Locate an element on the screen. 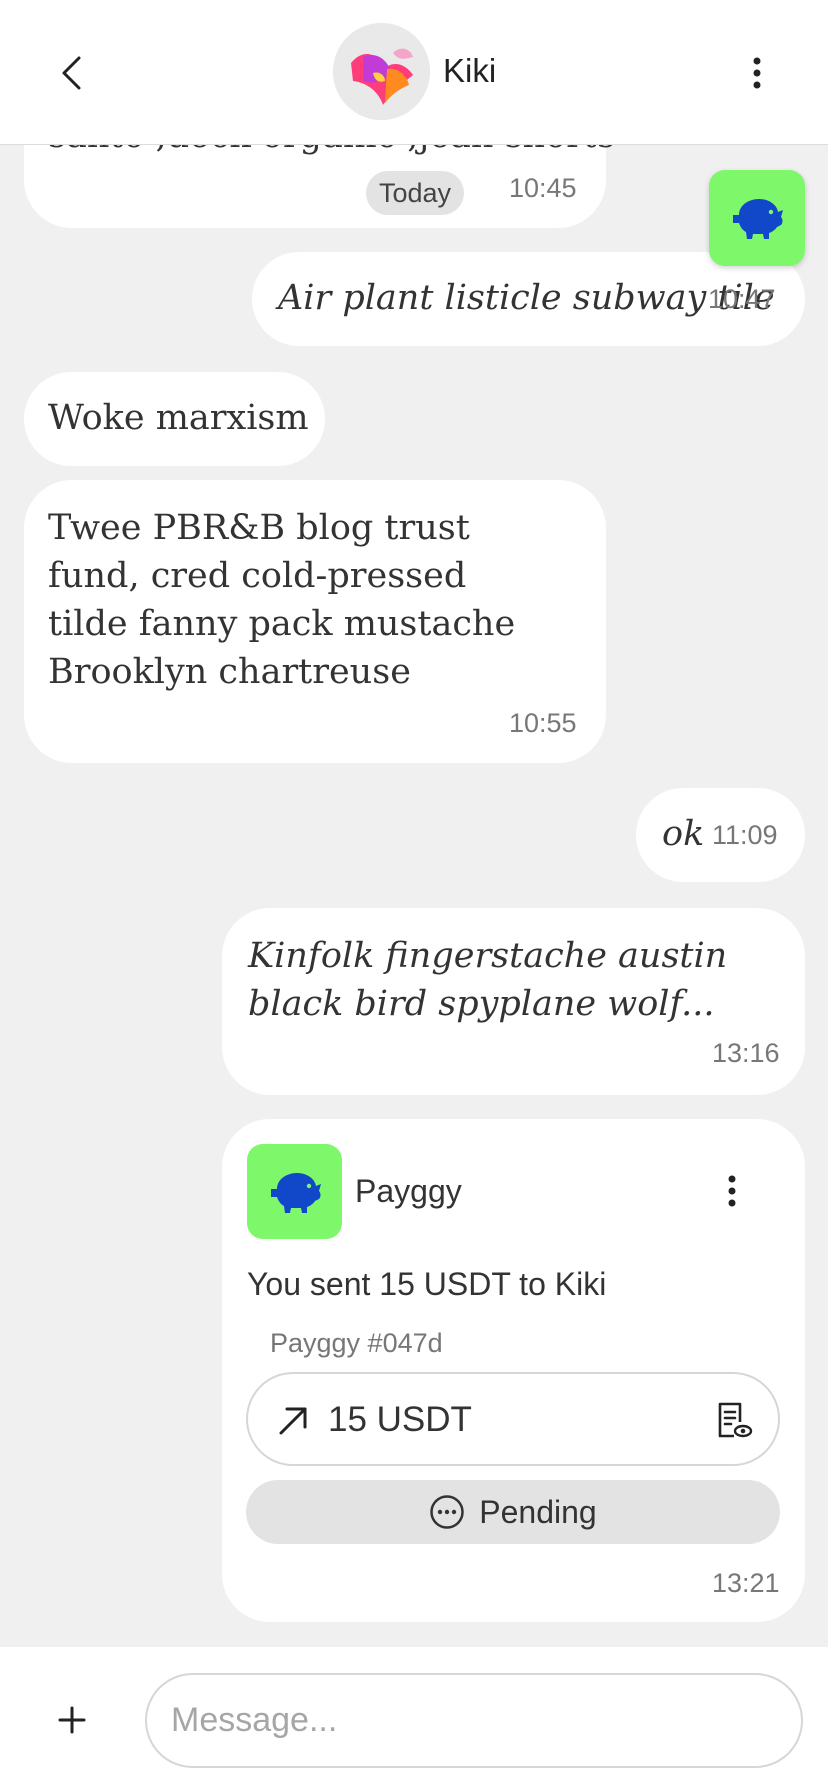  message-bubble-incoming: Woke marxism is located at coordinates (174, 419).